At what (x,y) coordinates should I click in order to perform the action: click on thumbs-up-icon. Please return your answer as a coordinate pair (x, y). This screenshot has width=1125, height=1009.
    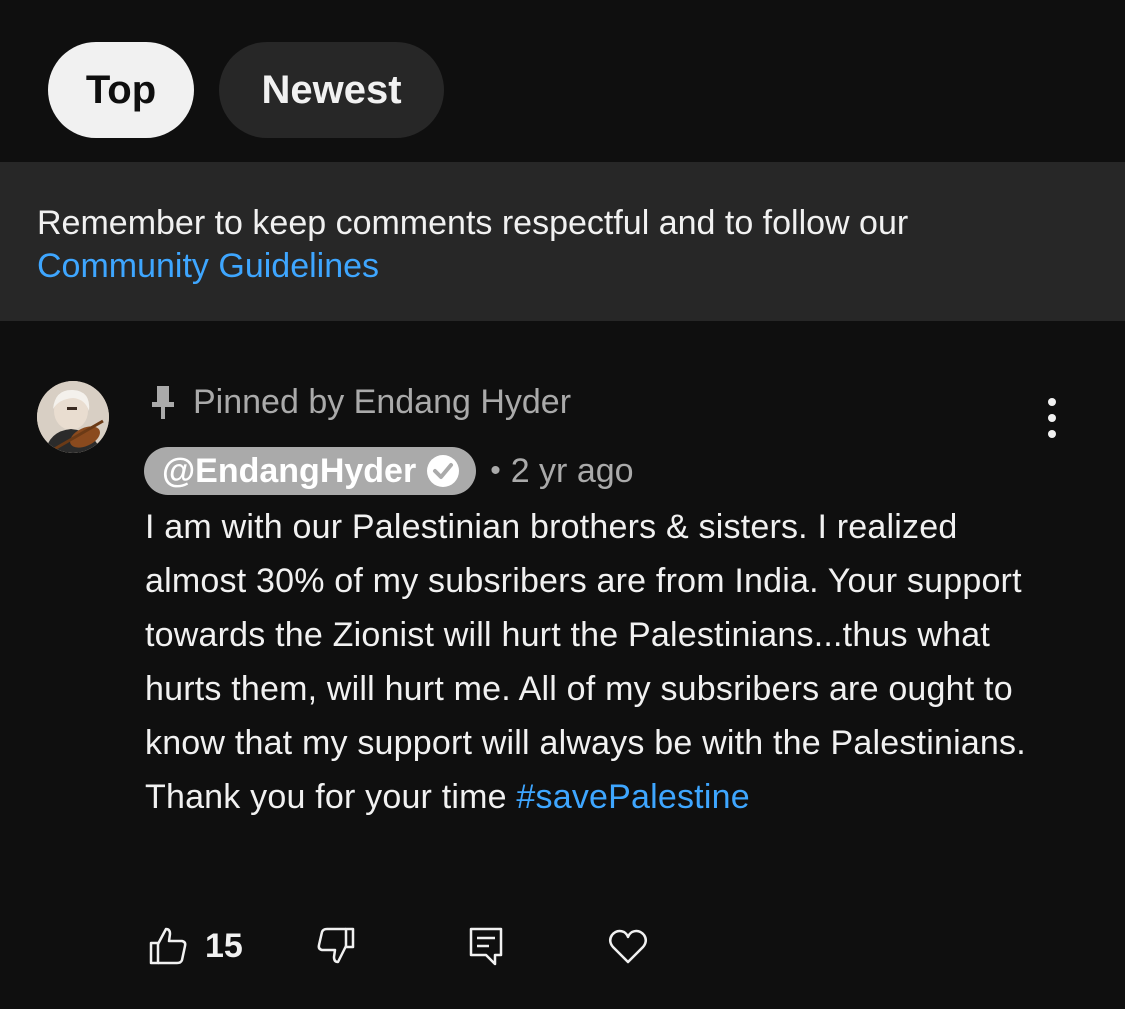
    Looking at the image, I should click on (168, 946).